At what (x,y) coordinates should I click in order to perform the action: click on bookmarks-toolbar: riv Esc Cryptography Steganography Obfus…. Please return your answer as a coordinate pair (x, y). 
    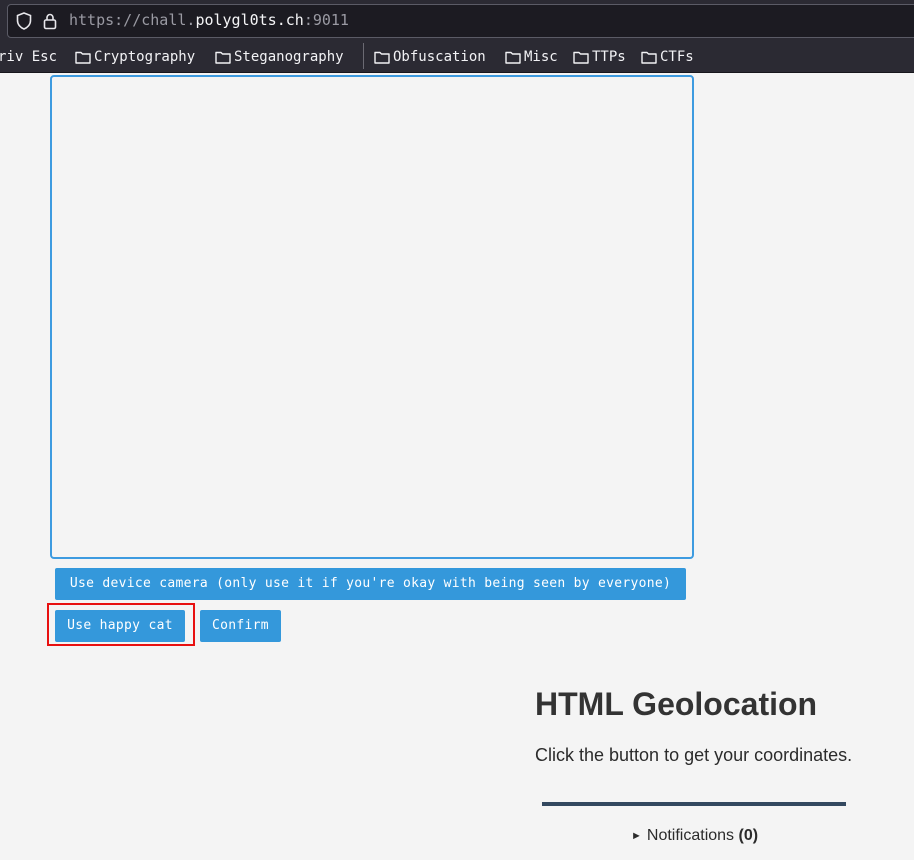
    Looking at the image, I should click on (457, 57).